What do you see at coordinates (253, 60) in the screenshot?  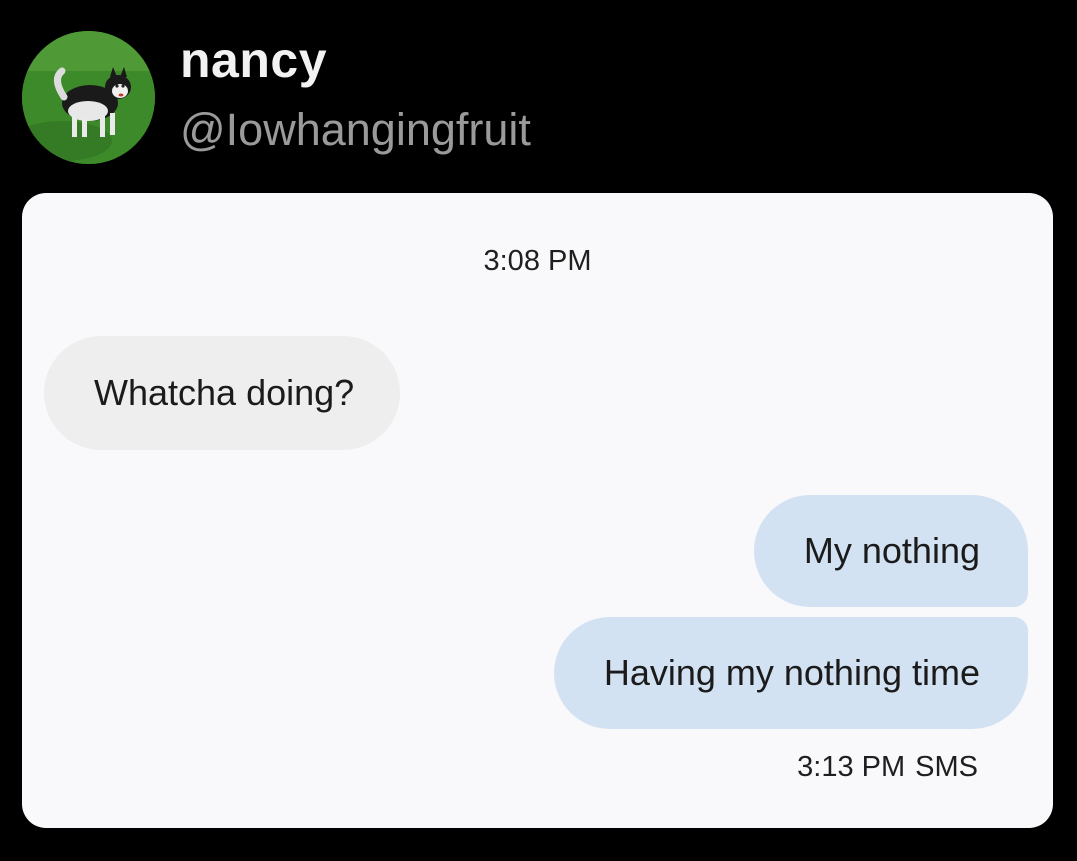 I see `display-name: nancy` at bounding box center [253, 60].